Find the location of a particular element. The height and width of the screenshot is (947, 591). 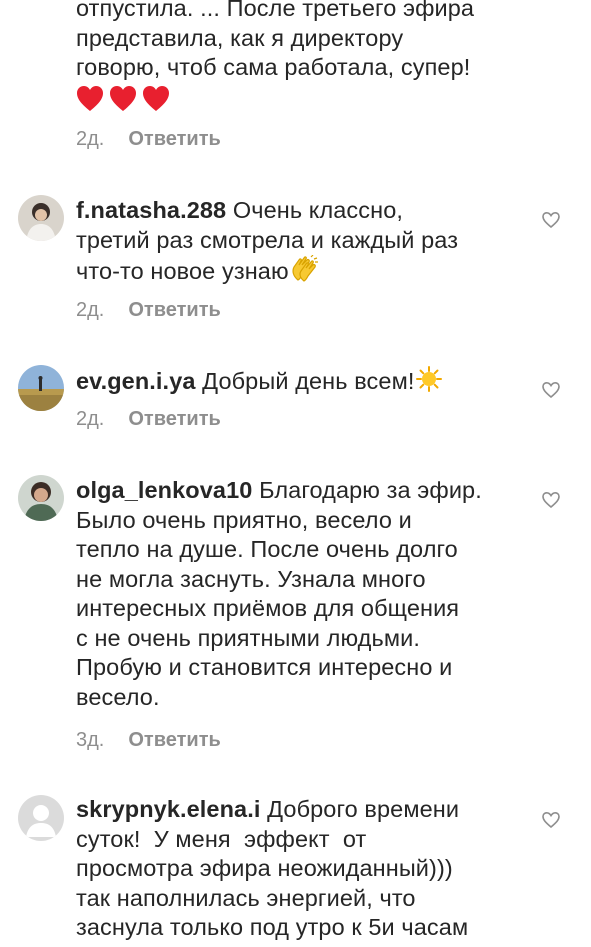

comment-line: третий раз смотрела и каждый раз is located at coordinates (267, 239).